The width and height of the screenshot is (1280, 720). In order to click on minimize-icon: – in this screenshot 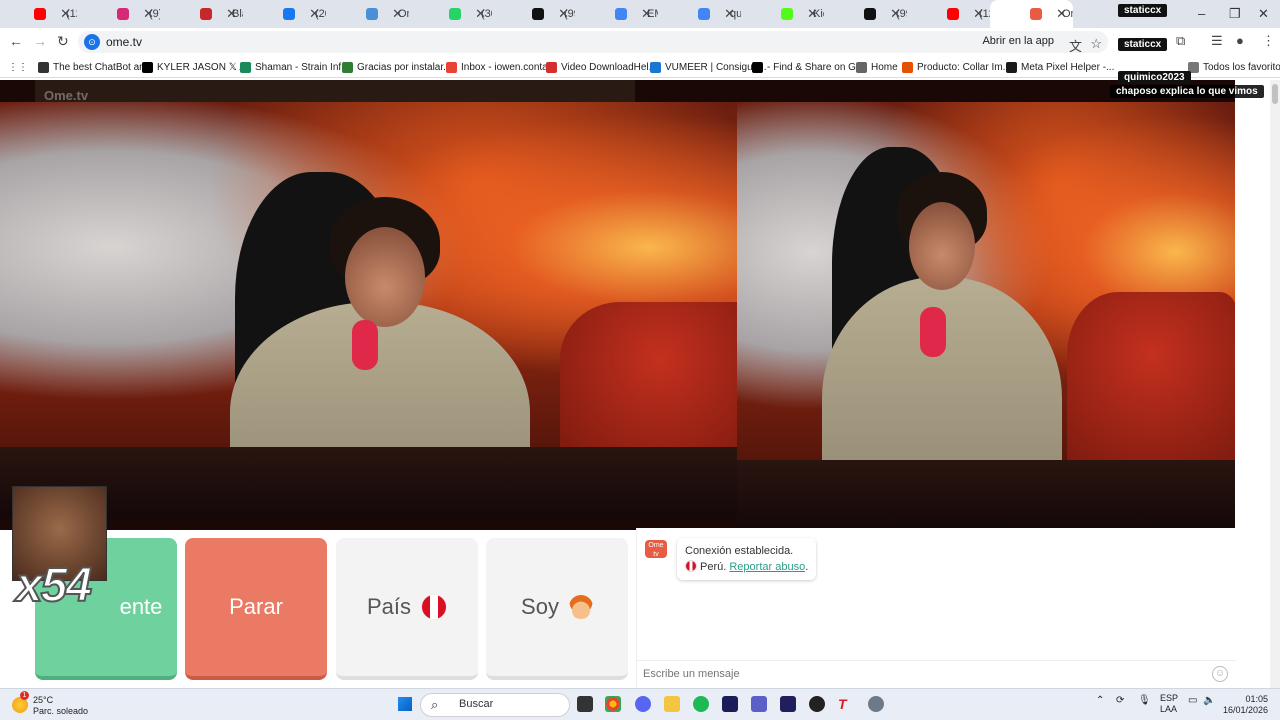, I will do `click(1201, 13)`.